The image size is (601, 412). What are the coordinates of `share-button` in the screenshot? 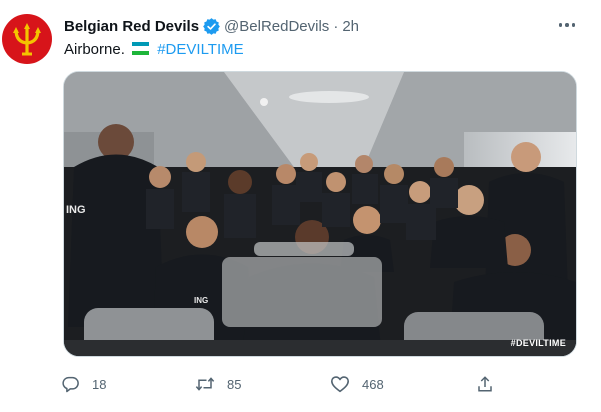 It's located at (485, 384).